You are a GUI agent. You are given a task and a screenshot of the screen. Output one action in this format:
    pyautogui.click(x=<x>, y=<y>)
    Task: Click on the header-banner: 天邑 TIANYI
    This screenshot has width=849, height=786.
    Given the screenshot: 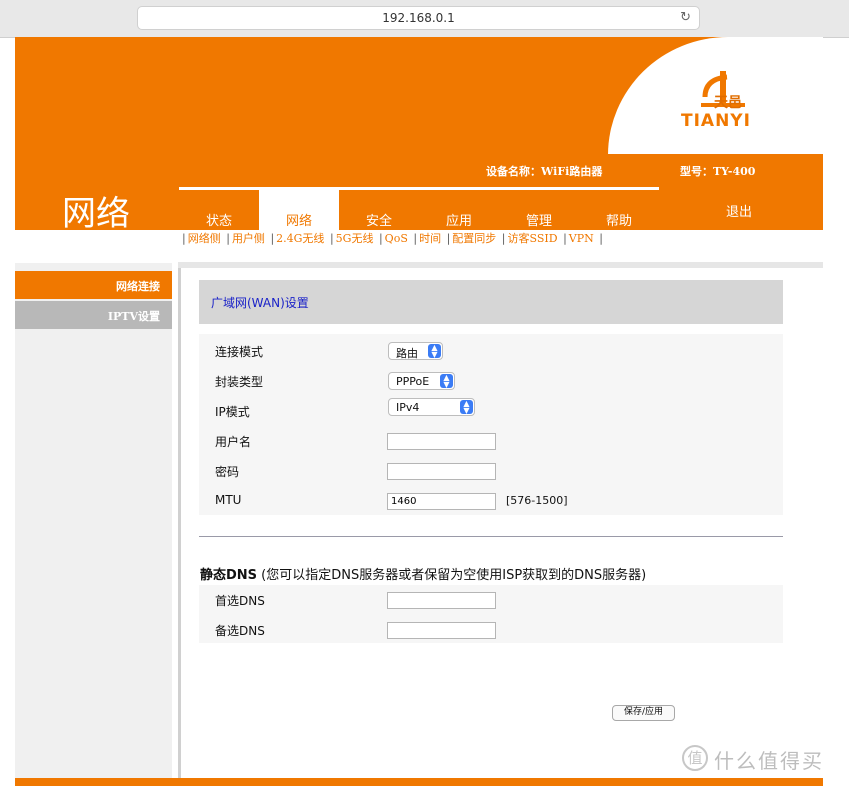 What is the action you would take?
    pyautogui.click(x=419, y=96)
    